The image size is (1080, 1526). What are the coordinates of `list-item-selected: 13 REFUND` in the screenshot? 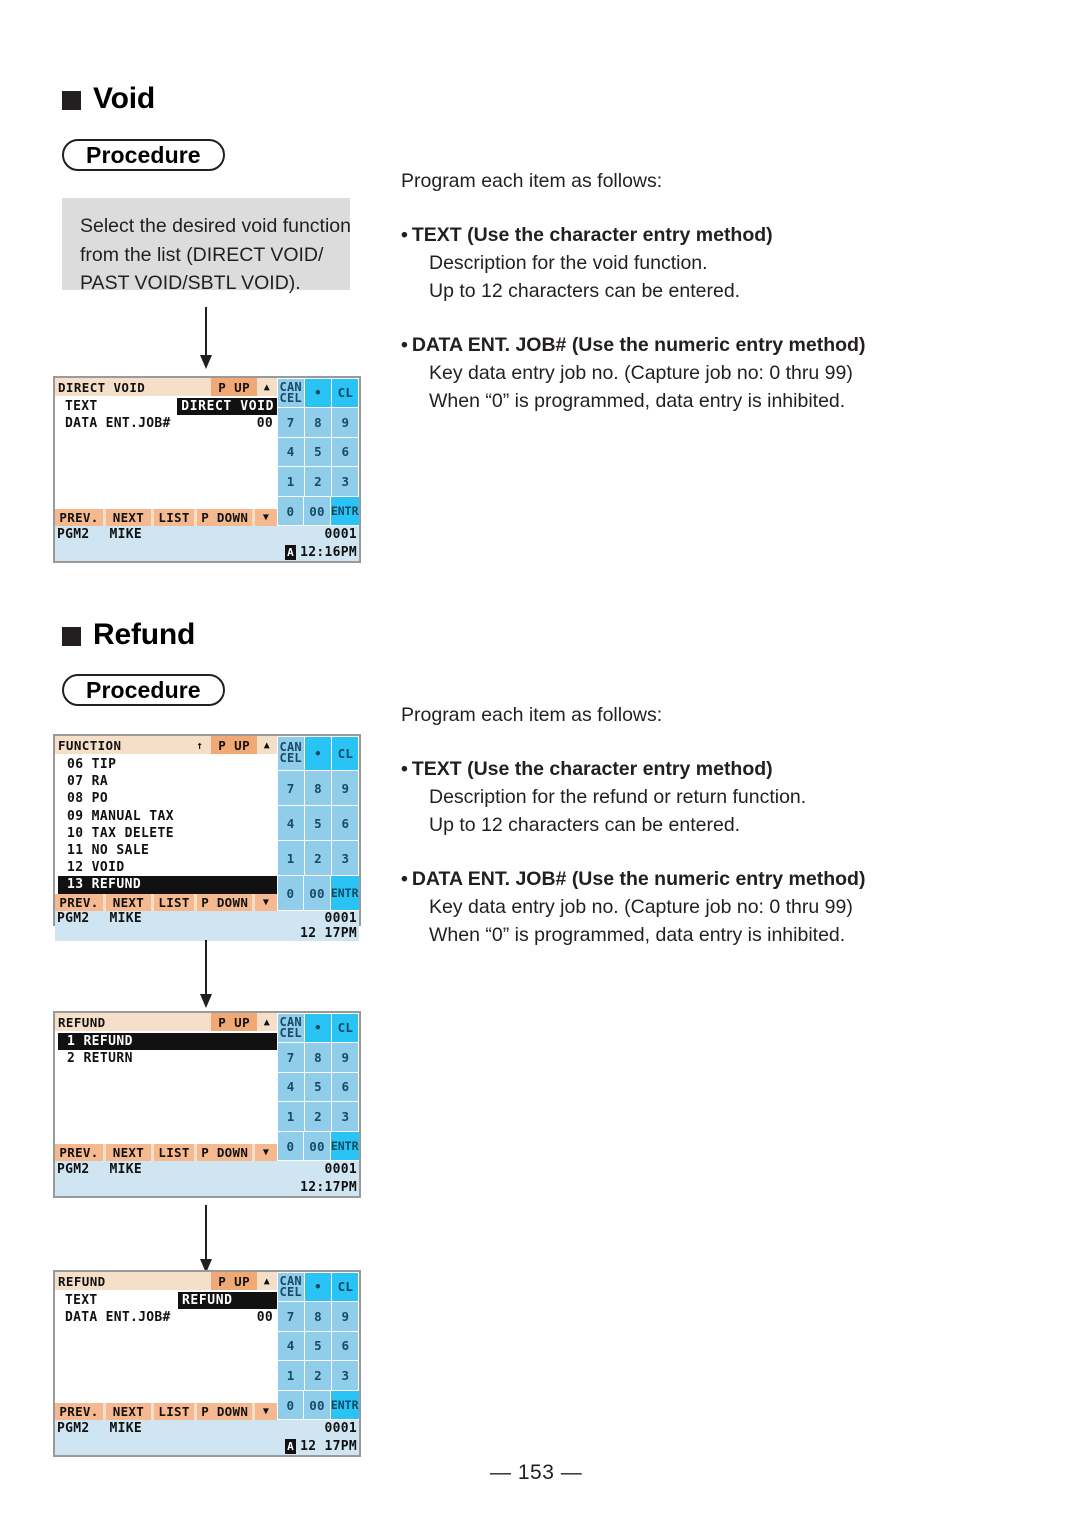 It's located at (167, 885).